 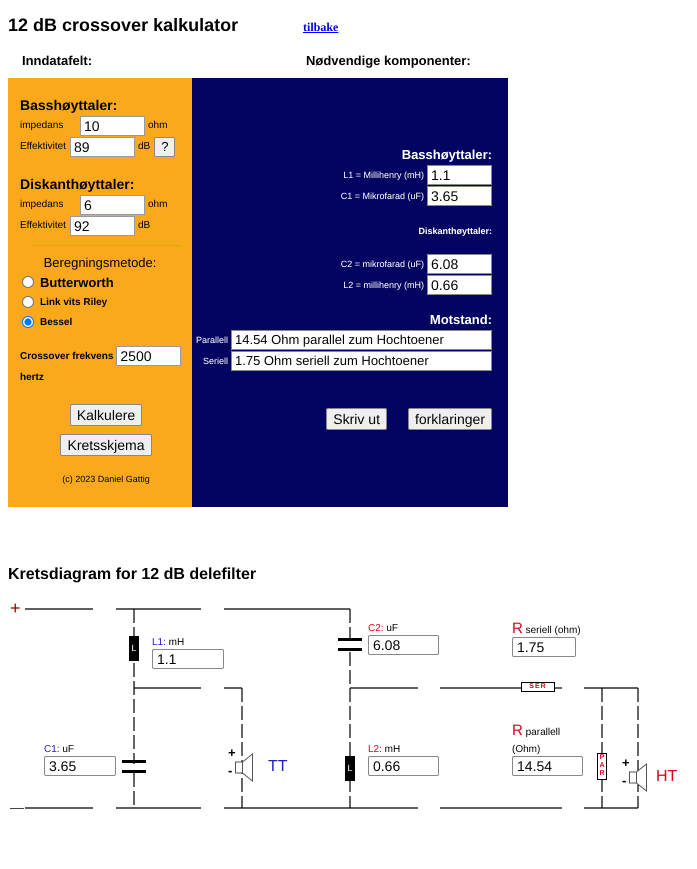 What do you see at coordinates (388, 60) in the screenshot?
I see `section-heading: Nødvendige komponenter:` at bounding box center [388, 60].